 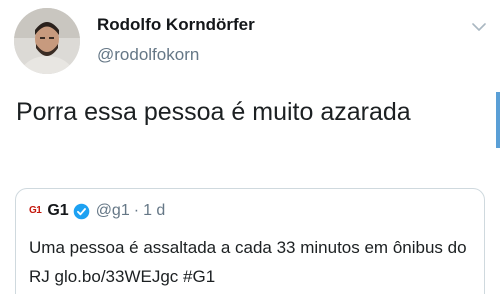 What do you see at coordinates (176, 40) in the screenshot?
I see `author-info: Rodolfo Korndörfer @rodolfokorn` at bounding box center [176, 40].